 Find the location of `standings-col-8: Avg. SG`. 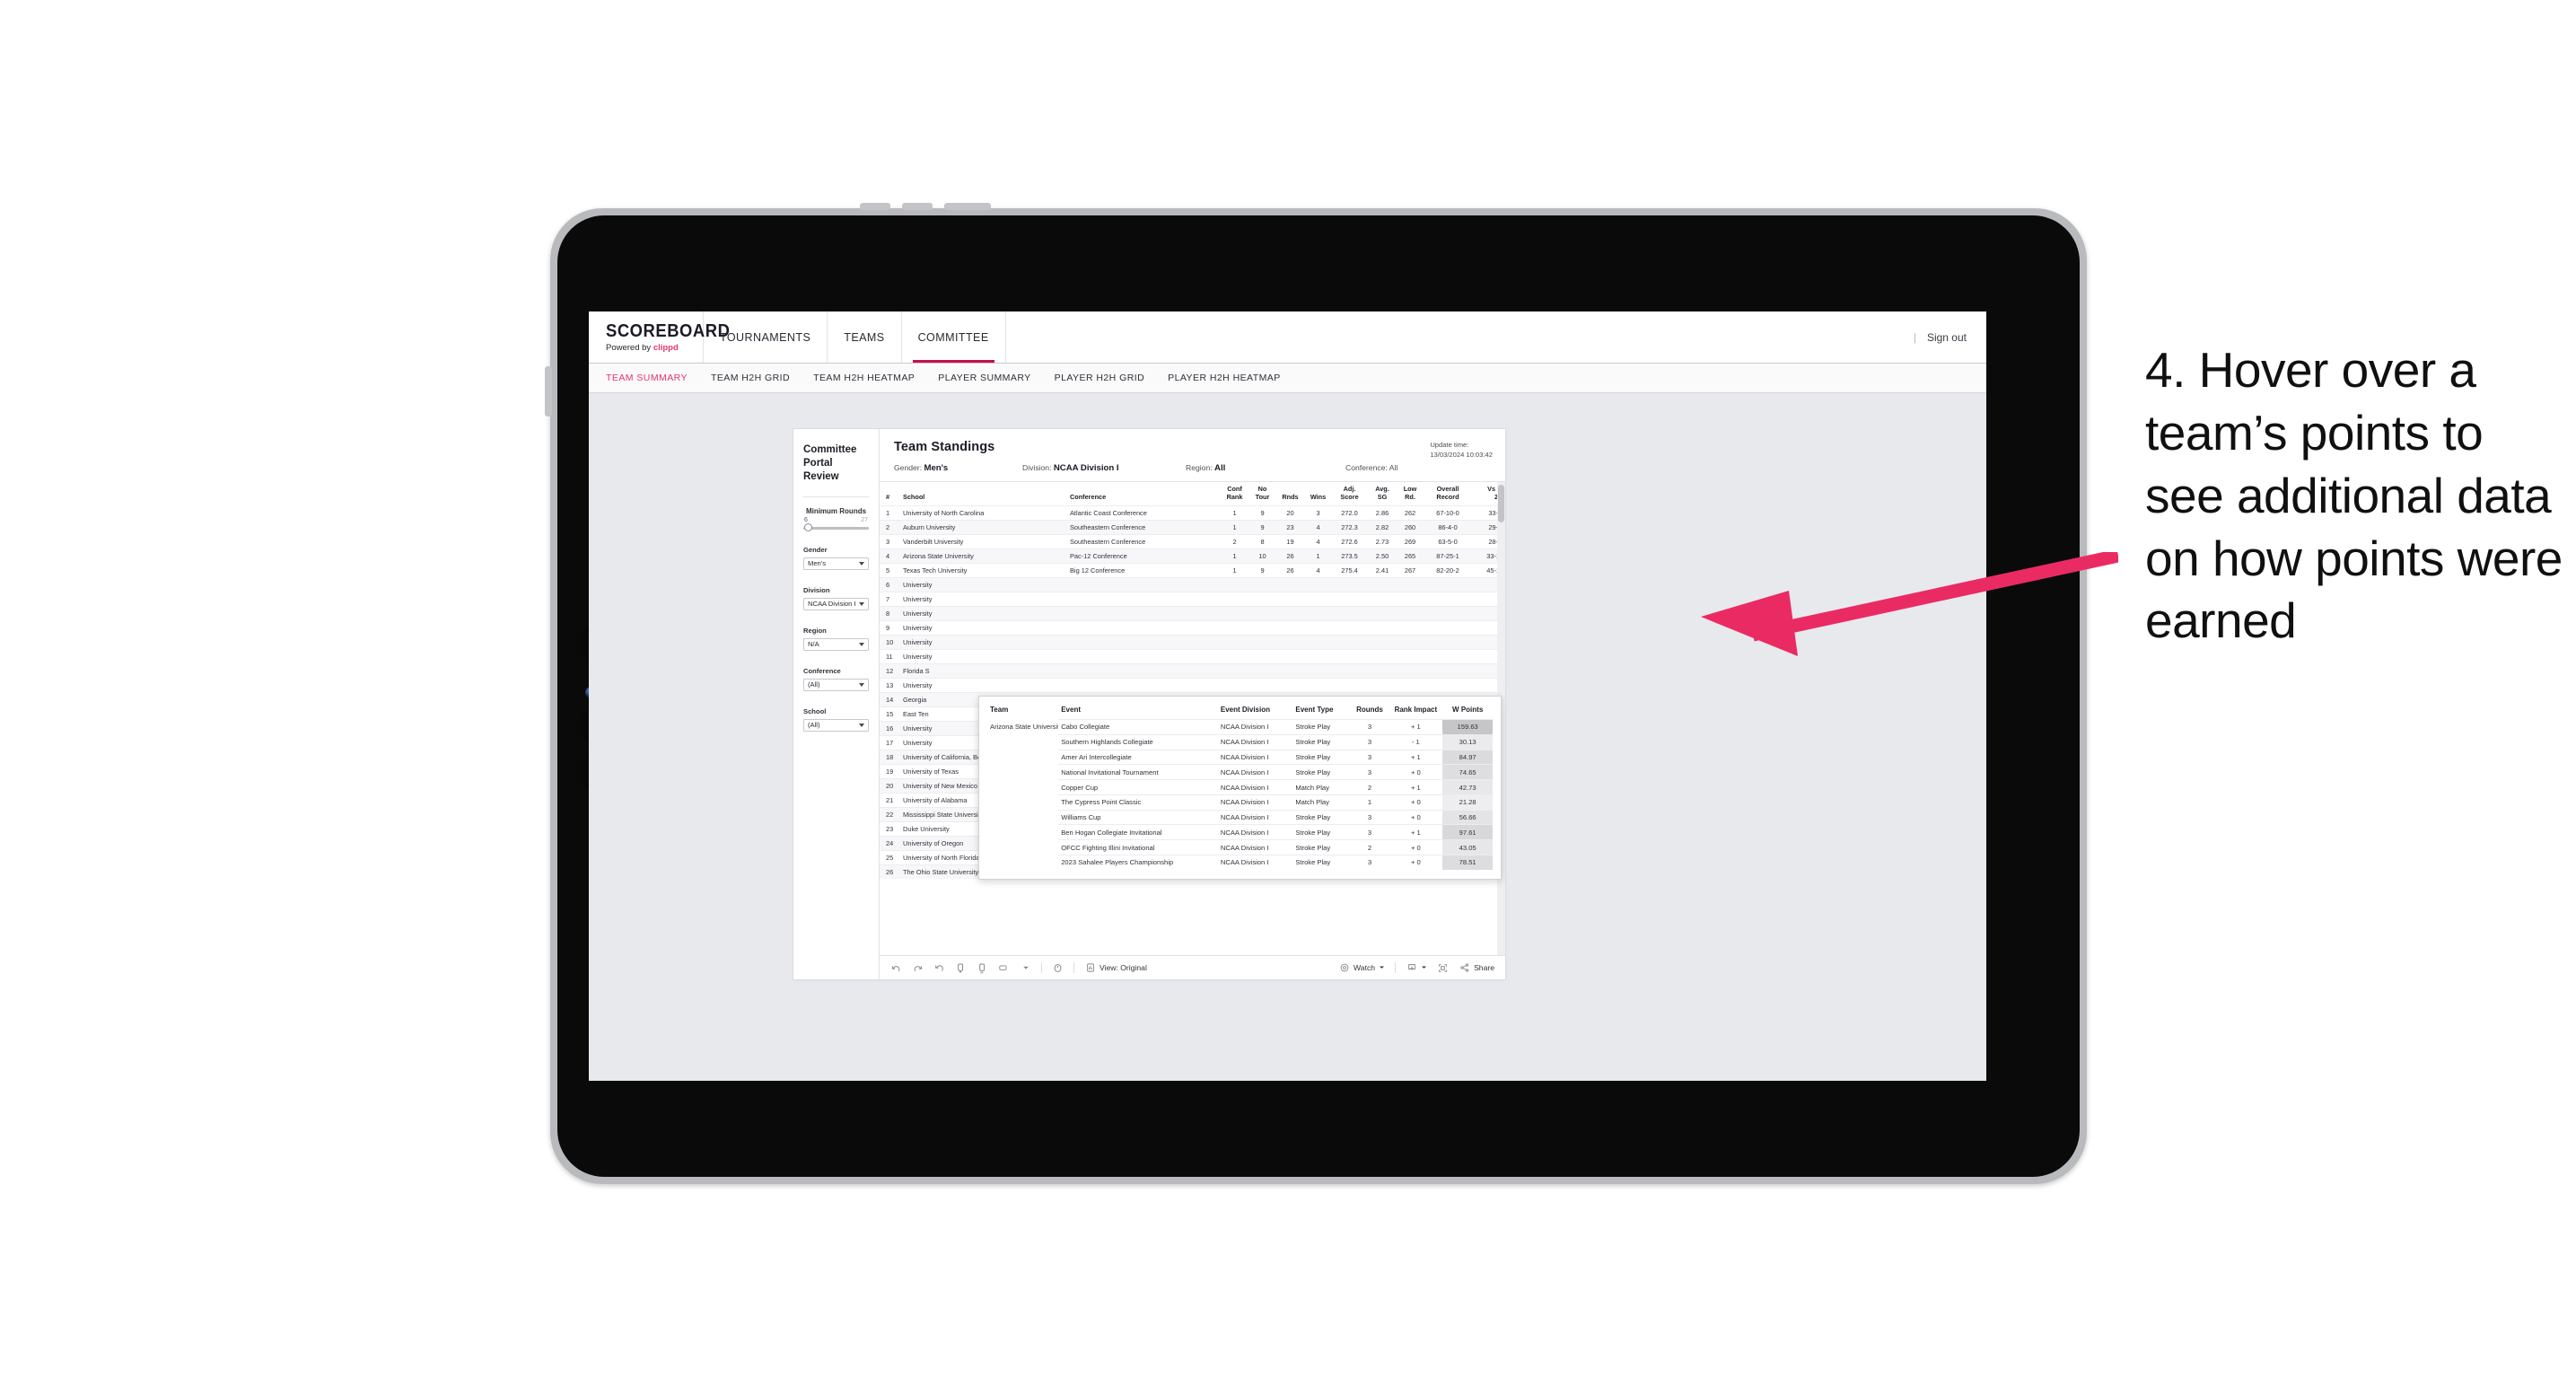

standings-col-8: Avg. SG is located at coordinates (1382, 494).